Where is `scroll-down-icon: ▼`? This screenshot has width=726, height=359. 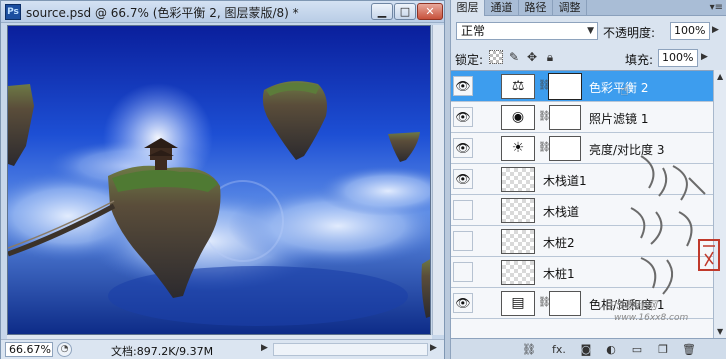 scroll-down-icon: ▼ is located at coordinates (720, 331).